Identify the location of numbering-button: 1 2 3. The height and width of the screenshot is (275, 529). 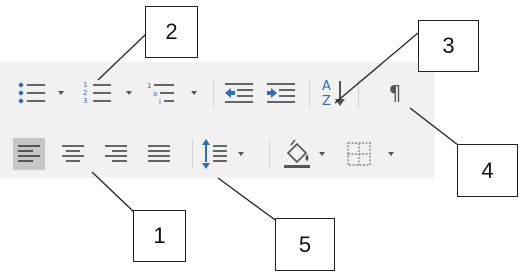
(109, 93).